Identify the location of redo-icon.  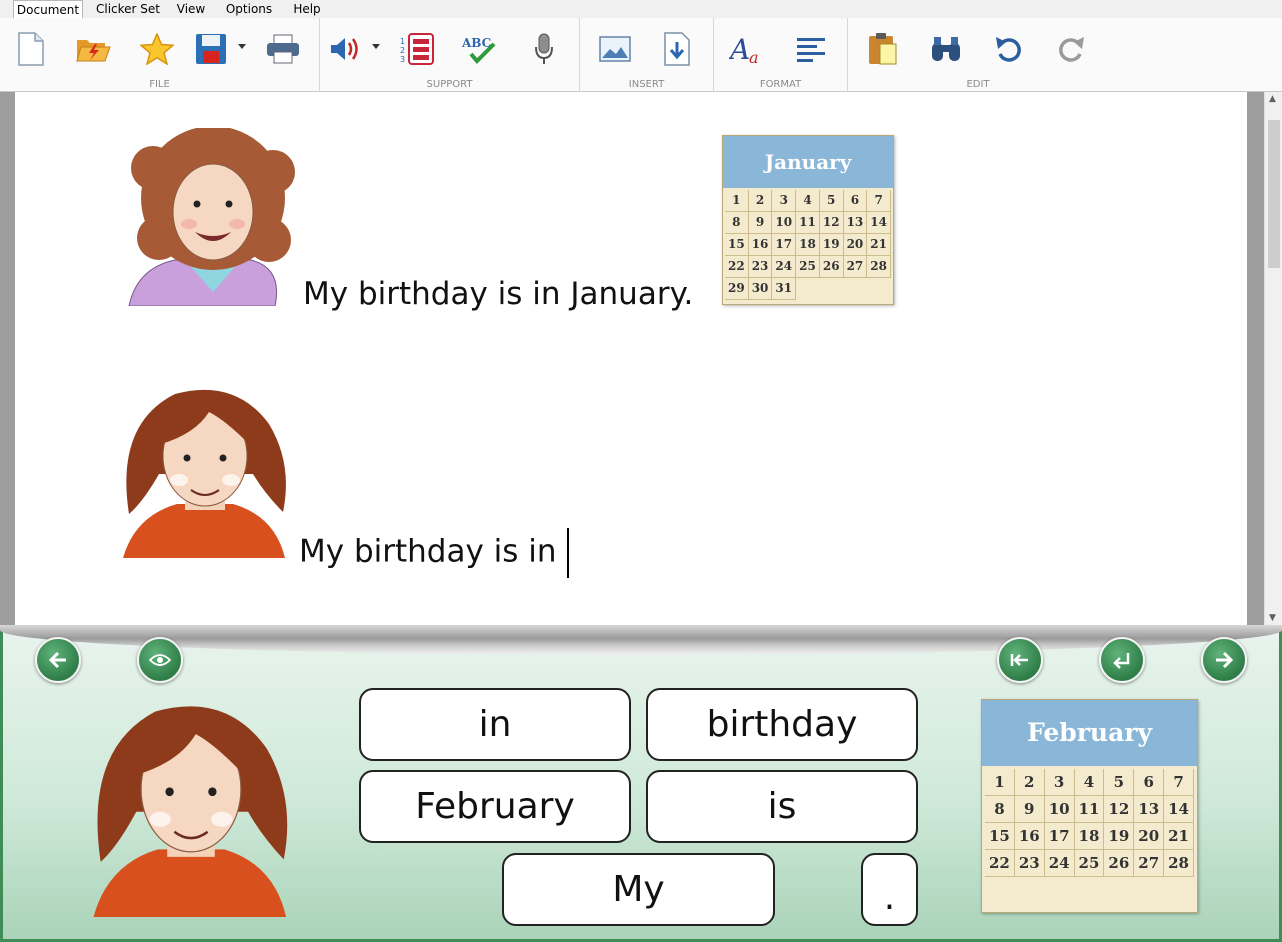
(1071, 49).